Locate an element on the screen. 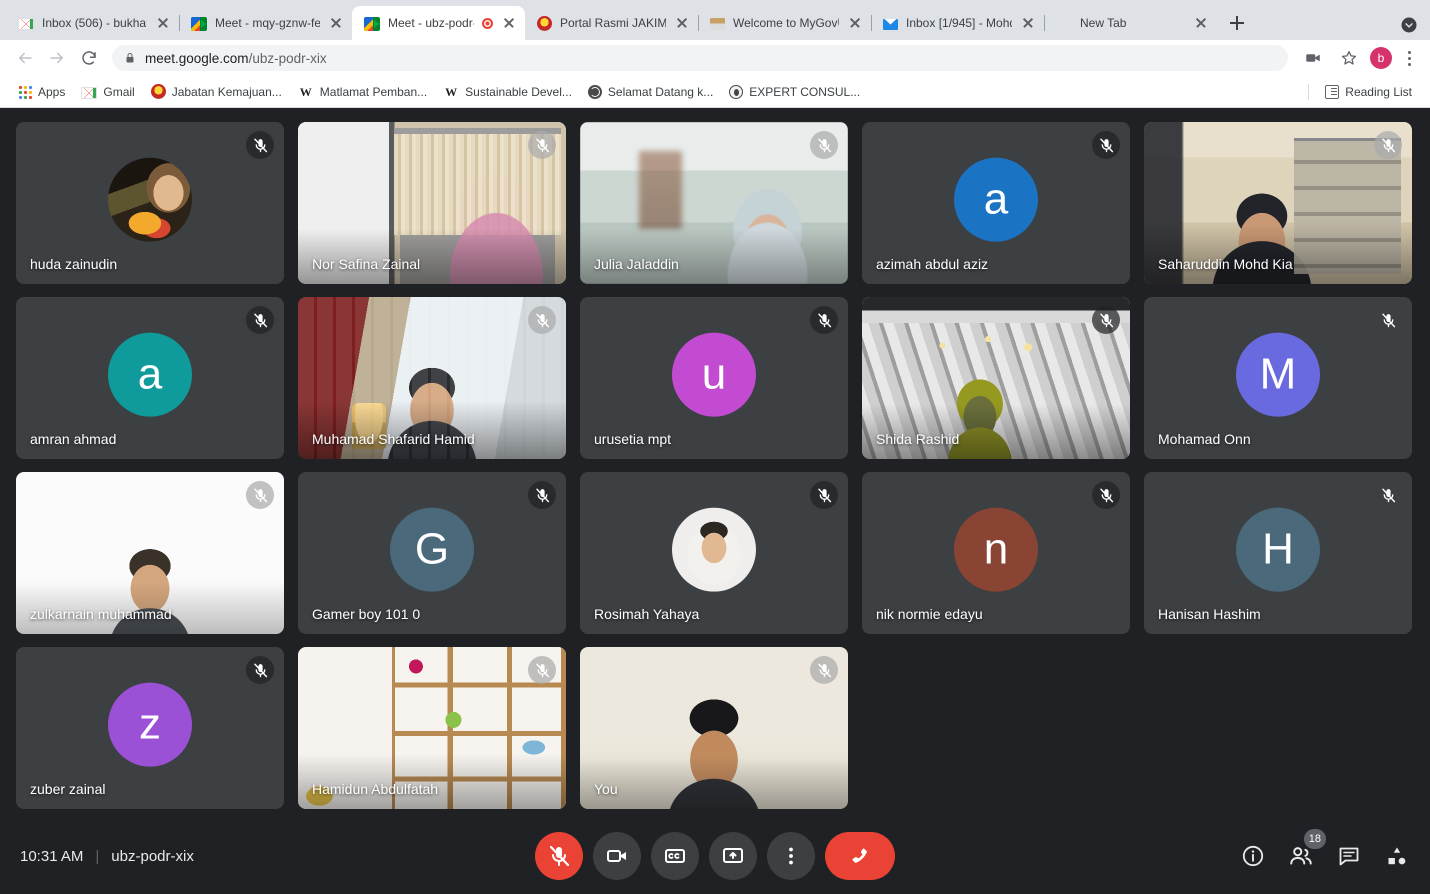  chat-button is located at coordinates (1349, 856).